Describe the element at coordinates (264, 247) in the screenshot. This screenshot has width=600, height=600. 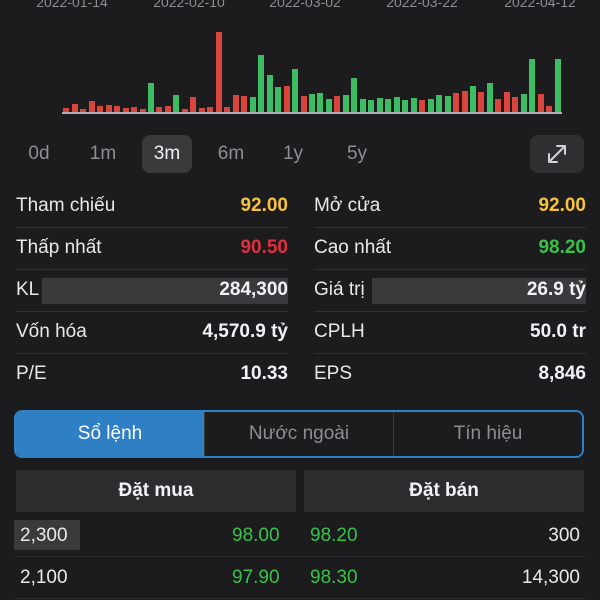
I see `stat-value: 90.50` at that location.